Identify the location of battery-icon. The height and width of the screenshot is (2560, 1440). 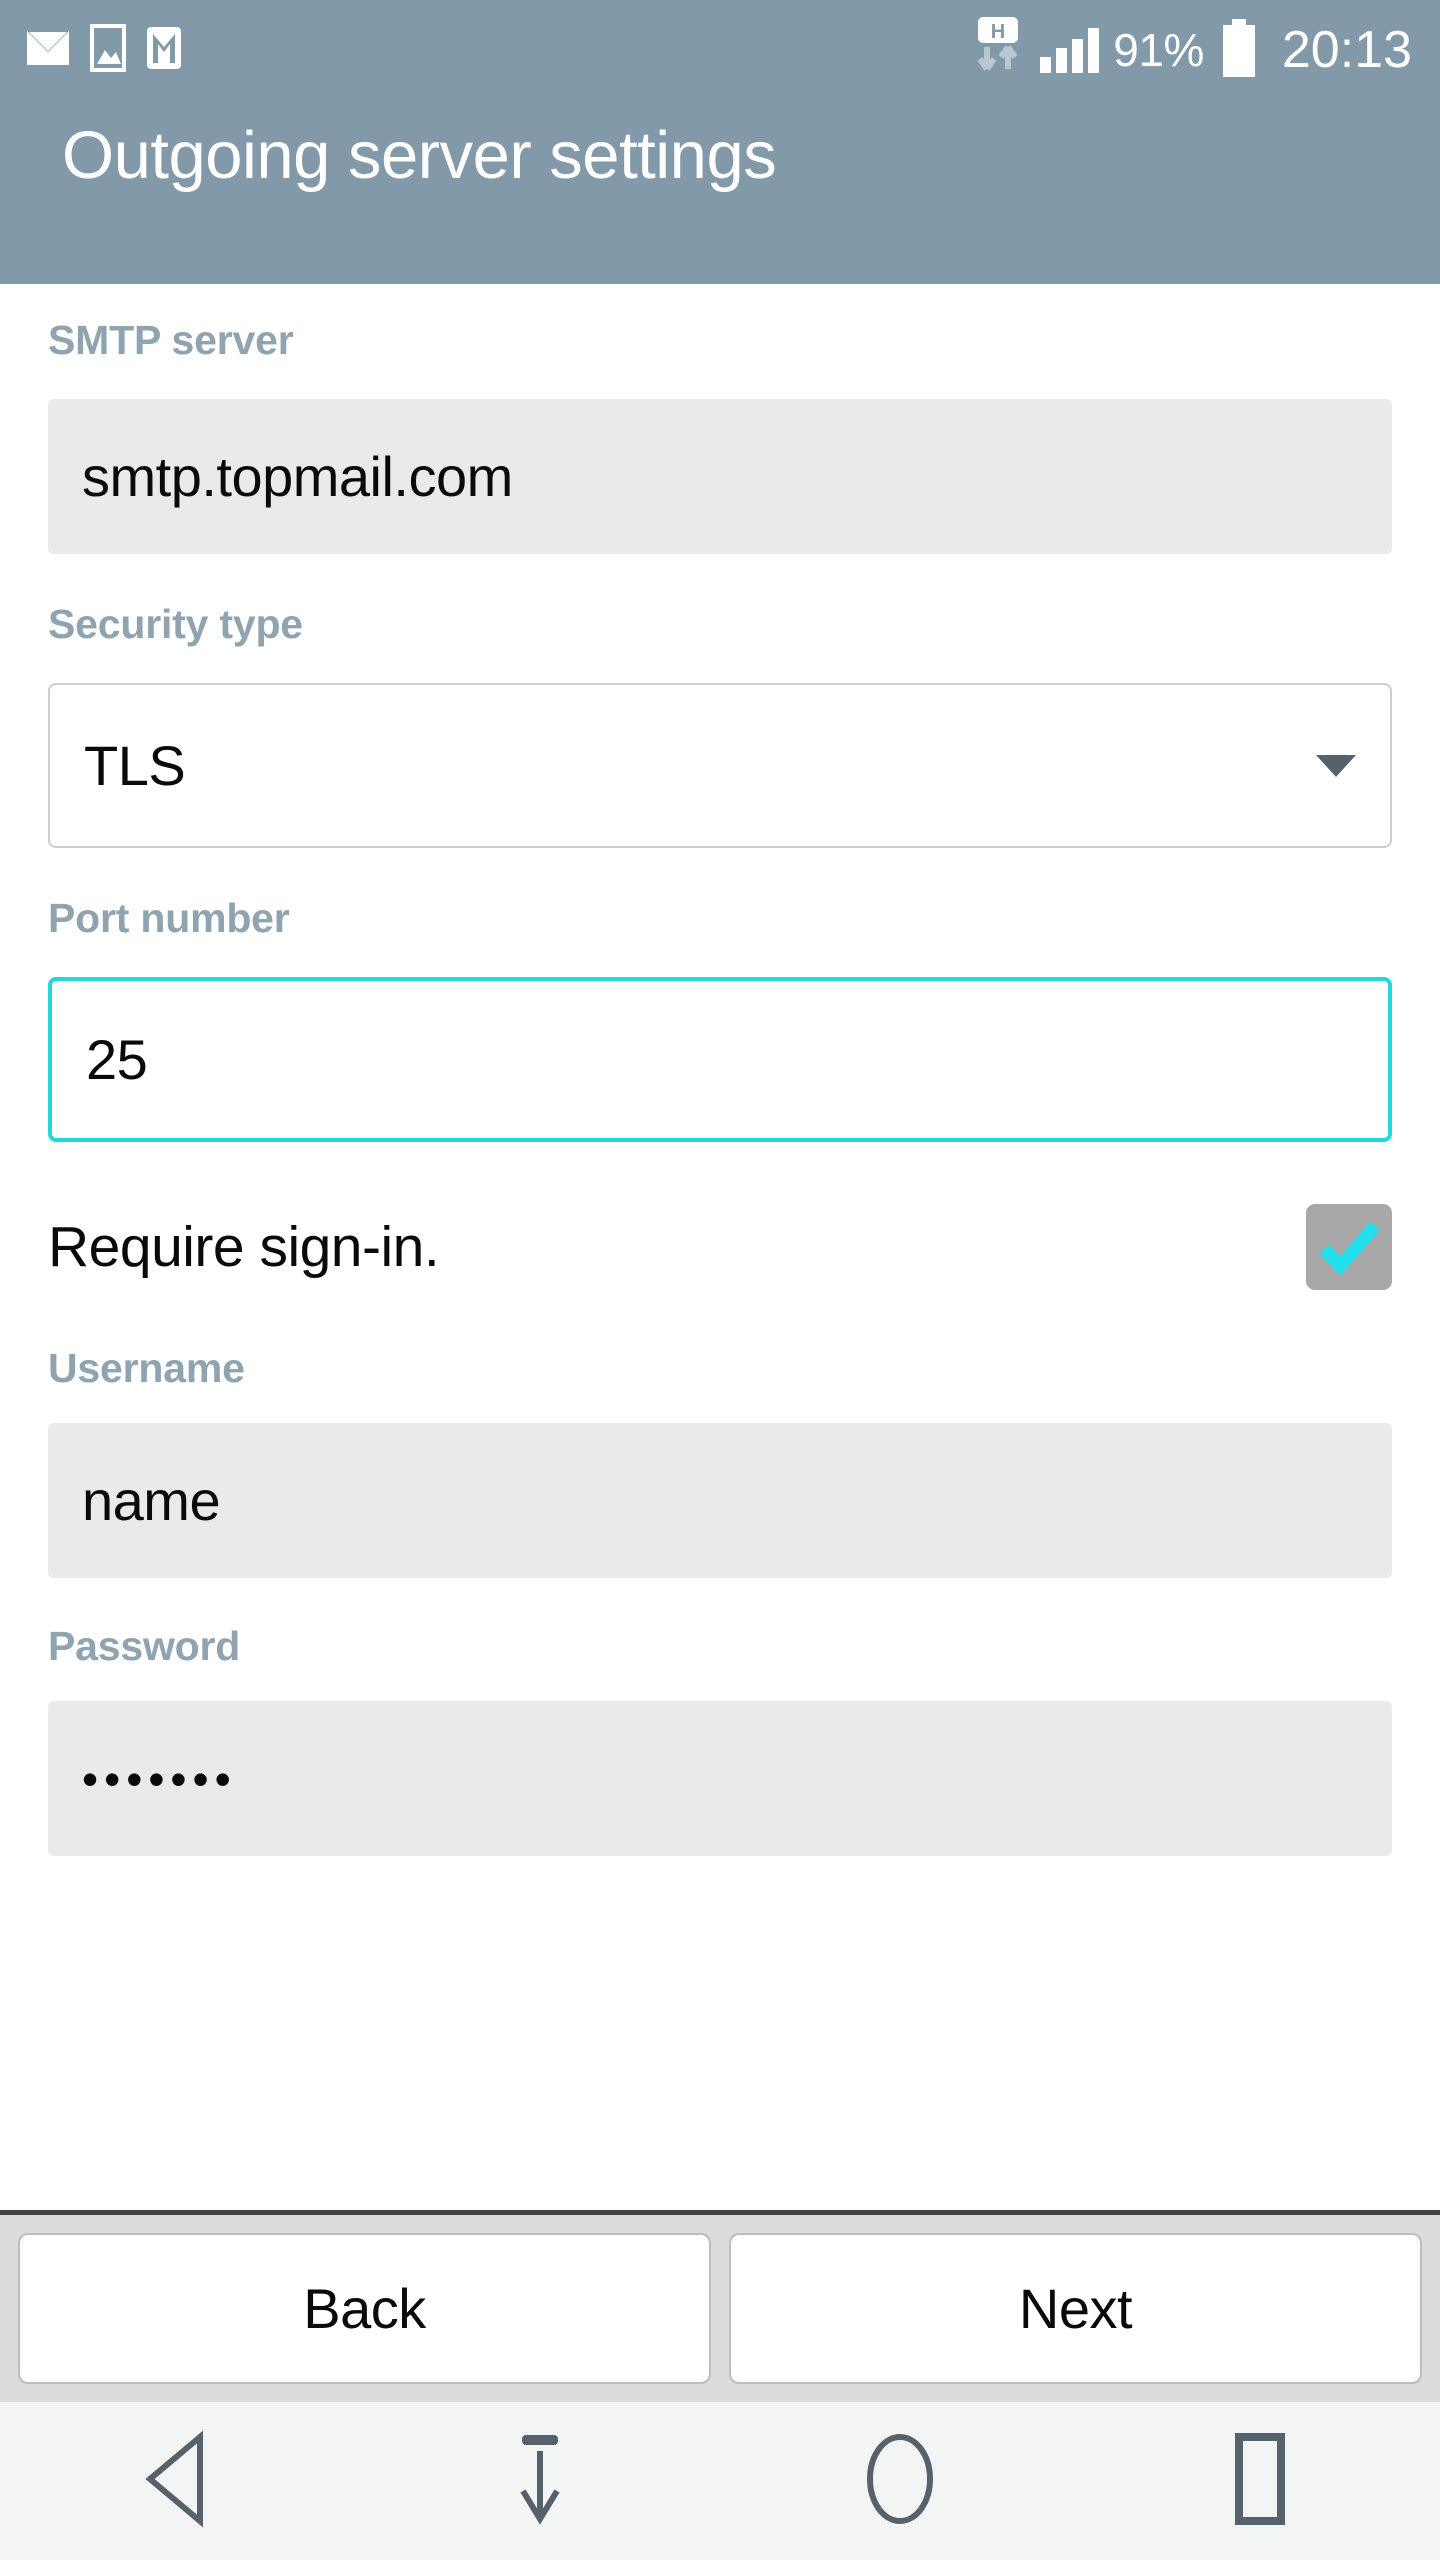
(1239, 50).